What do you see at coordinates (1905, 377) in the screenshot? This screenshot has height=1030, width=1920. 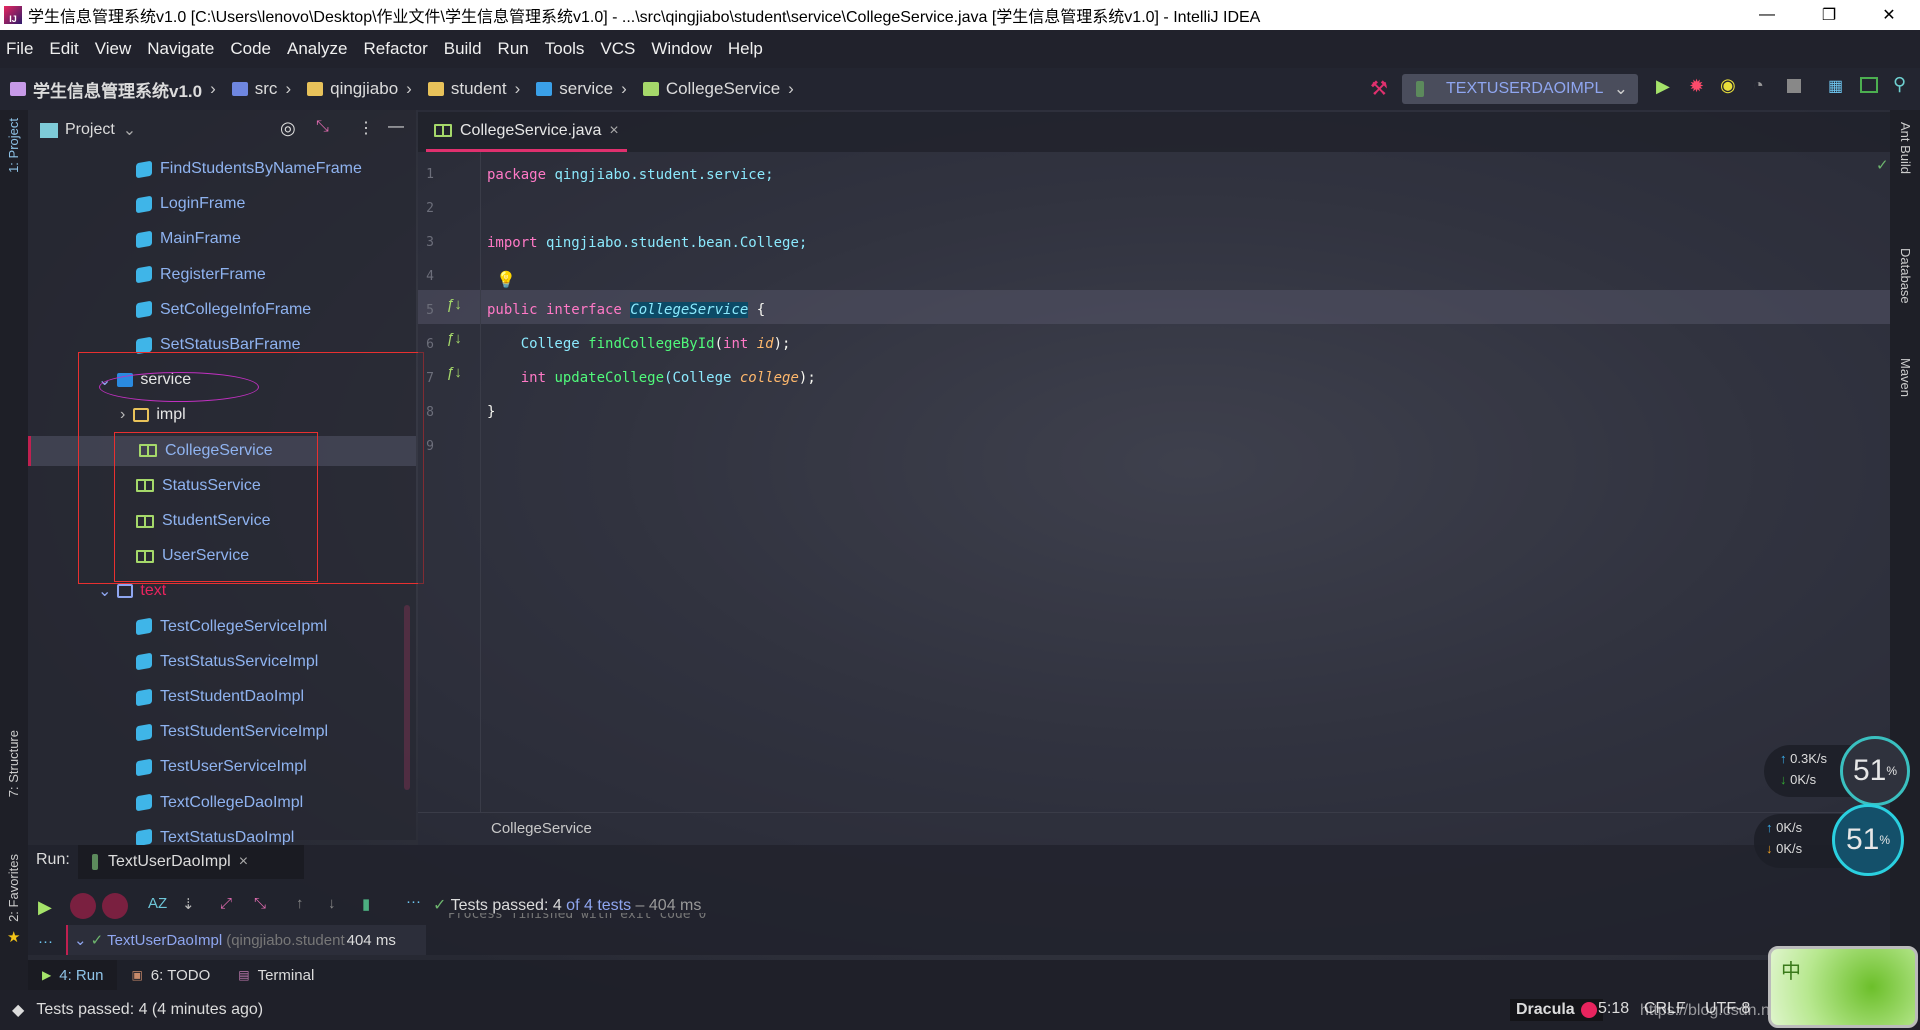 I see `maven-tool-button: Maven` at bounding box center [1905, 377].